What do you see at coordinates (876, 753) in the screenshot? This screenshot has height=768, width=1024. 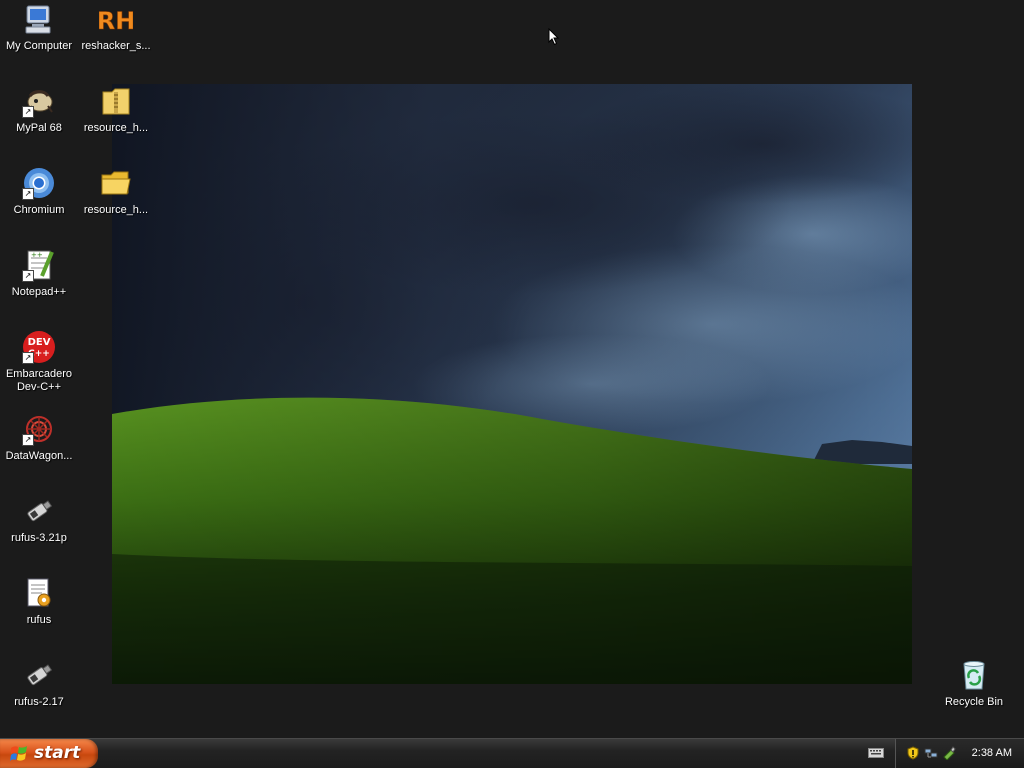 I see `keyboard-icon` at bounding box center [876, 753].